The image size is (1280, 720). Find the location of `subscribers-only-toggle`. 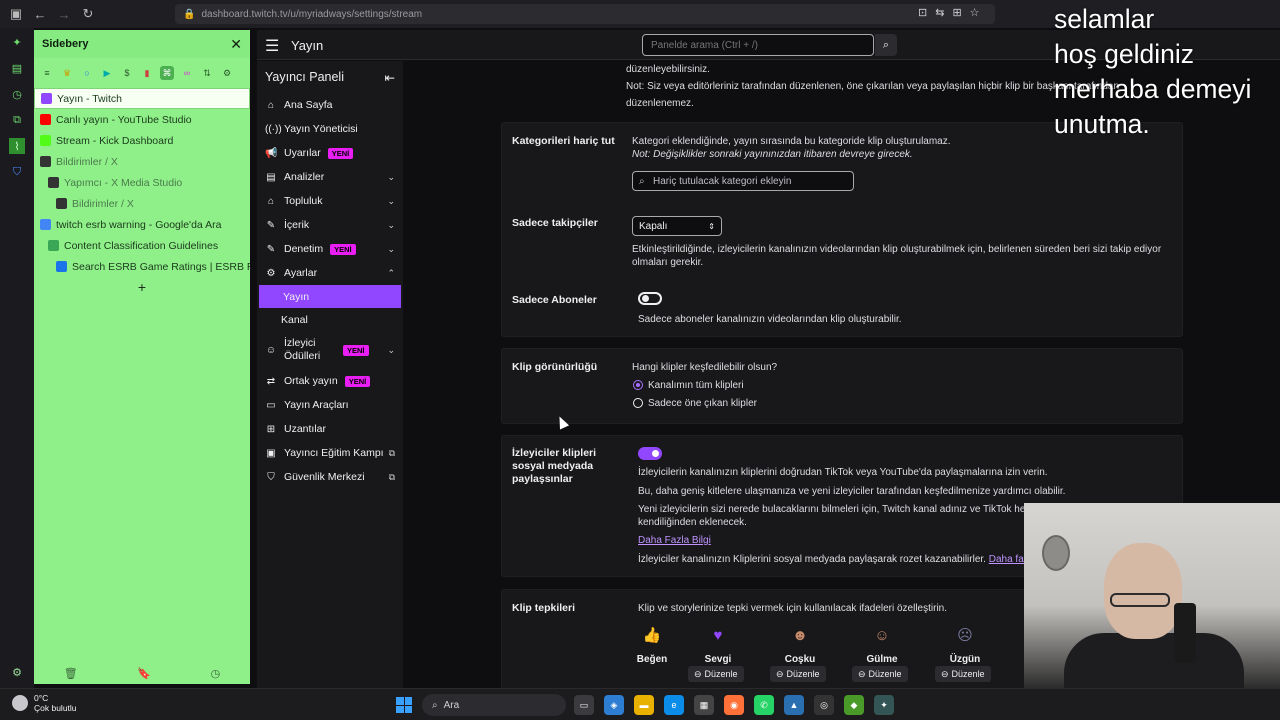

subscribers-only-toggle is located at coordinates (650, 298).